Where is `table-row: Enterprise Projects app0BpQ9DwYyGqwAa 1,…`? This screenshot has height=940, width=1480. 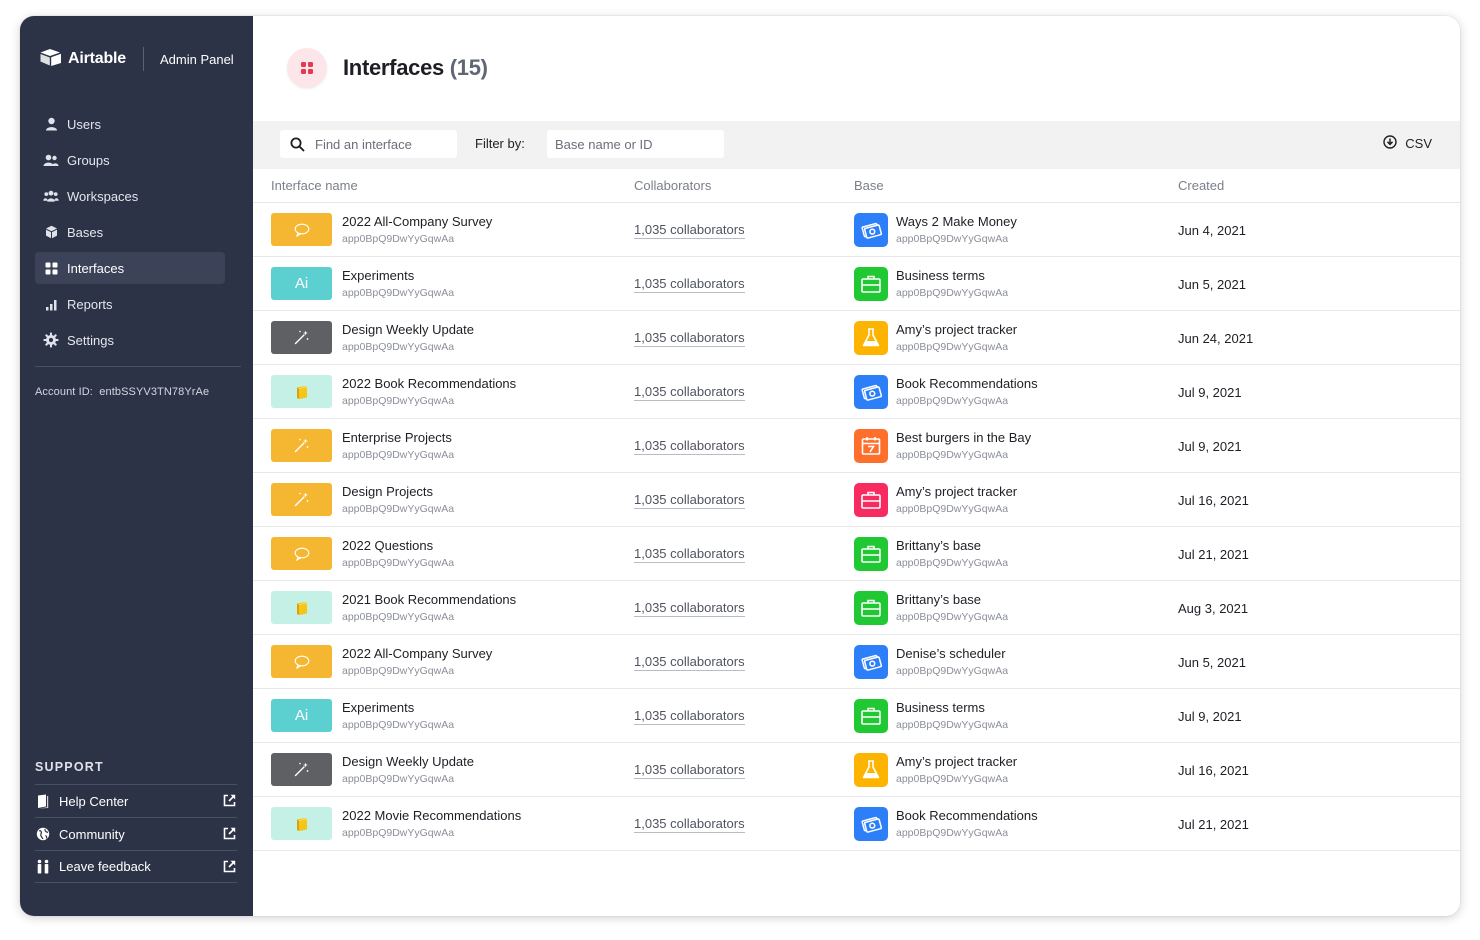 table-row: Enterprise Projects app0BpQ9DwYyGqwAa 1,… is located at coordinates (856, 446).